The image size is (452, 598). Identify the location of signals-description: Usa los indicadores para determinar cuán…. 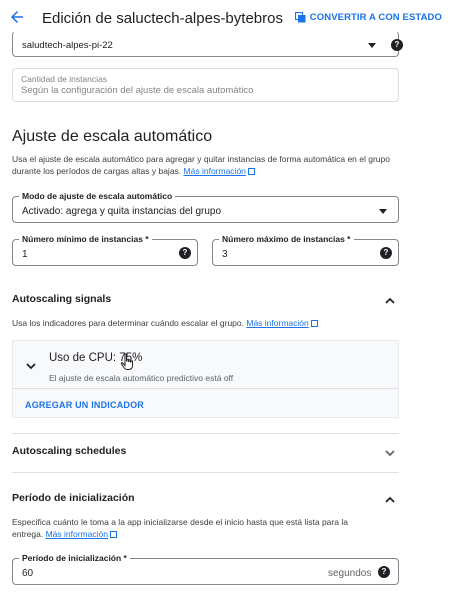
(165, 323).